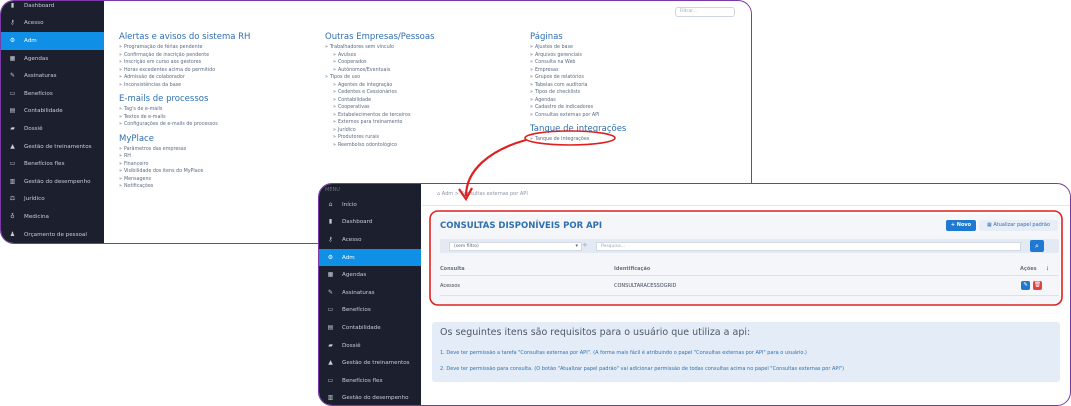 The image size is (1071, 406). I want to click on menu-link: Configurações de e-mails de processos, so click(184, 125).